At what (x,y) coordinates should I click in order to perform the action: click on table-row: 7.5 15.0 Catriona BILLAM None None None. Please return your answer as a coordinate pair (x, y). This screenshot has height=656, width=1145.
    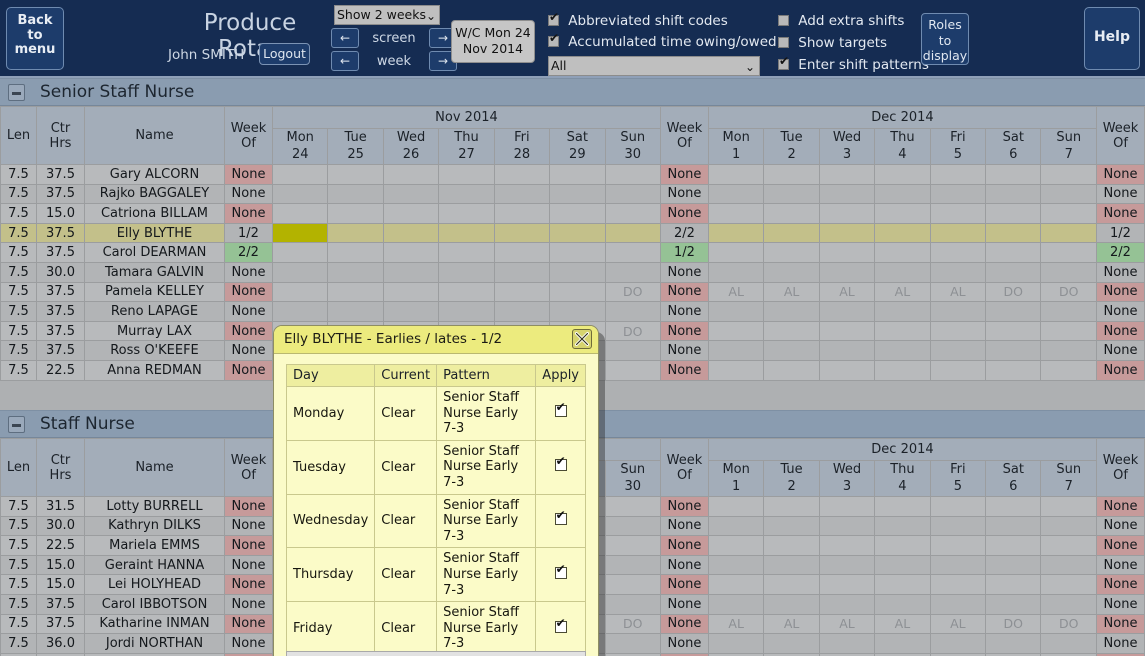
    Looking at the image, I should click on (572, 213).